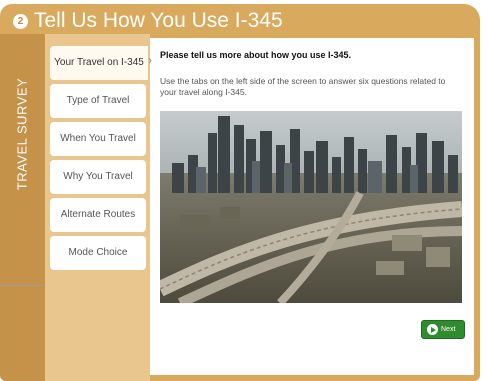  I want to click on vertical-tab: TRAVEL SURVEY, so click(22, 207).